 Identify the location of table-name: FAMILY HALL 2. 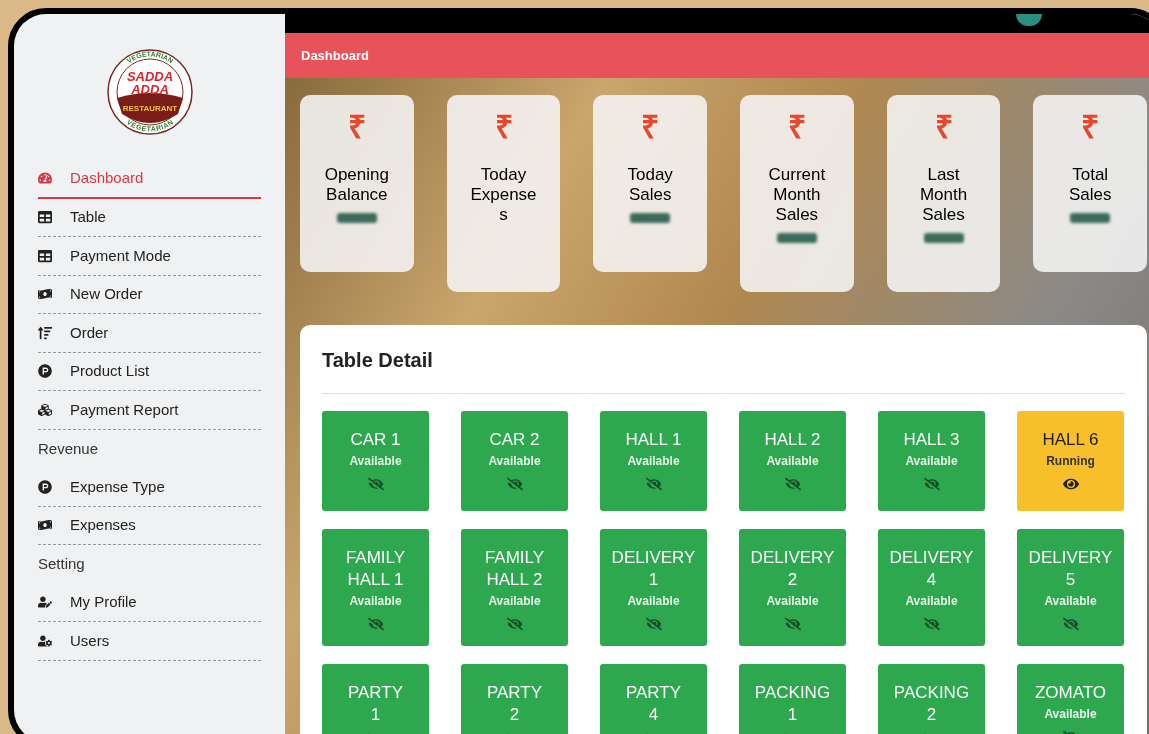
(514, 569).